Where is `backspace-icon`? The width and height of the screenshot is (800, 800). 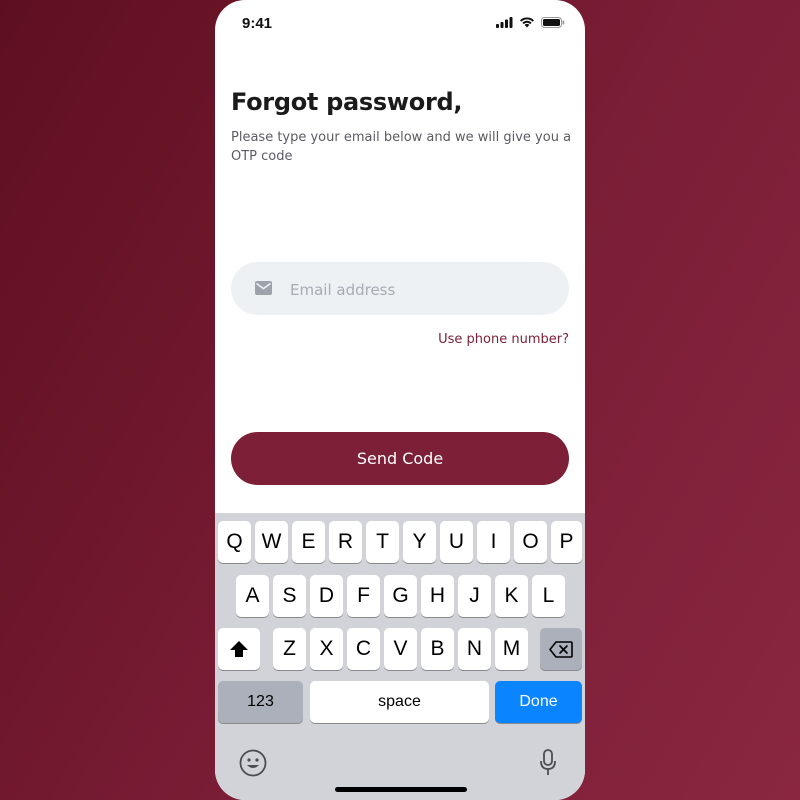
backspace-icon is located at coordinates (561, 649).